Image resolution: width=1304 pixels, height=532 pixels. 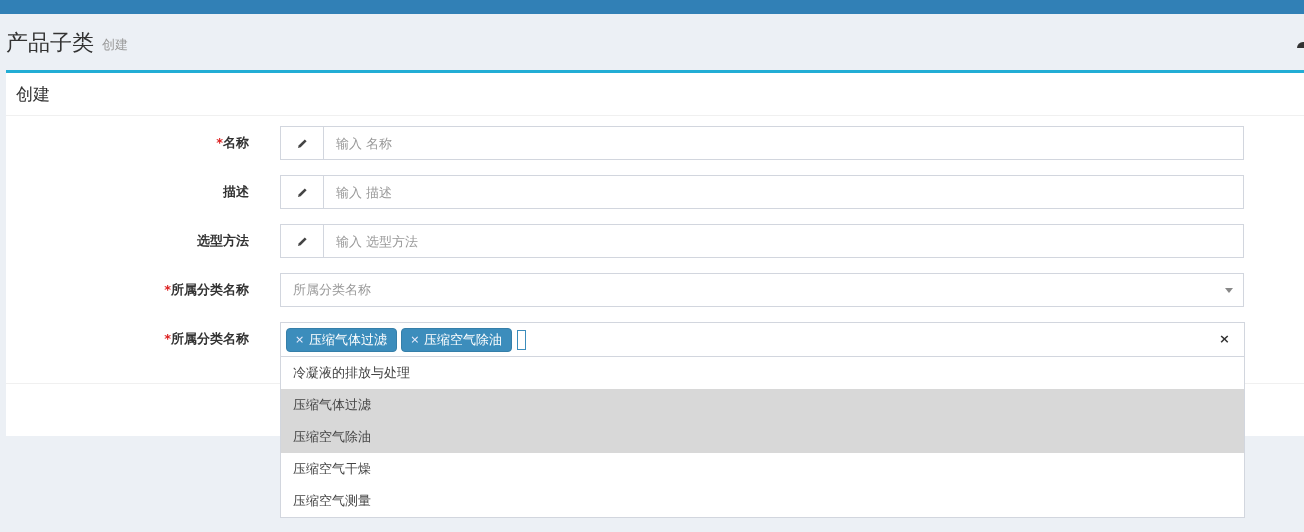 I want to click on page-subtitle: 创建, so click(x=115, y=45).